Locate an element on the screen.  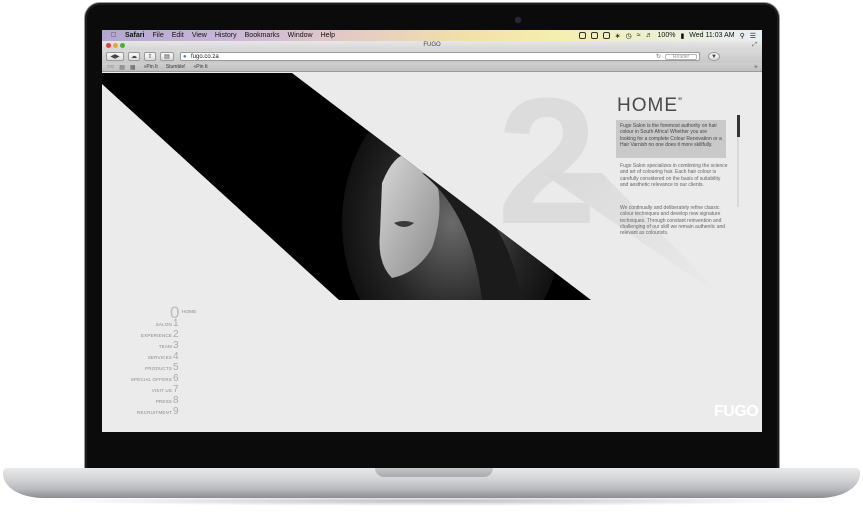
back-forward-buttons: ◀ ▶ is located at coordinates (115, 56).